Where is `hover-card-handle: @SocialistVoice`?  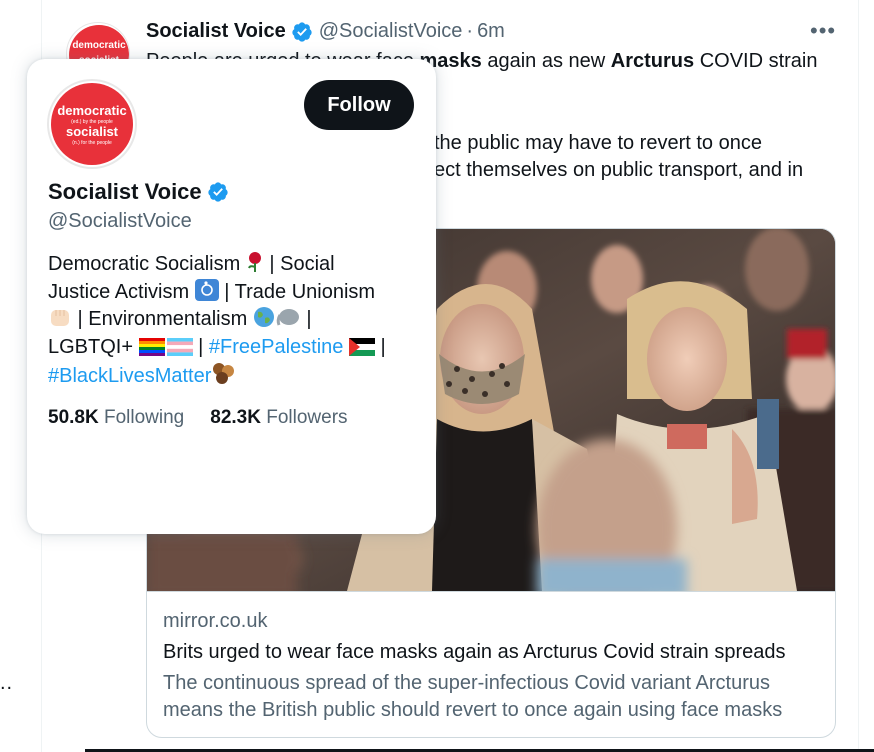
hover-card-handle: @SocialistVoice is located at coordinates (120, 221).